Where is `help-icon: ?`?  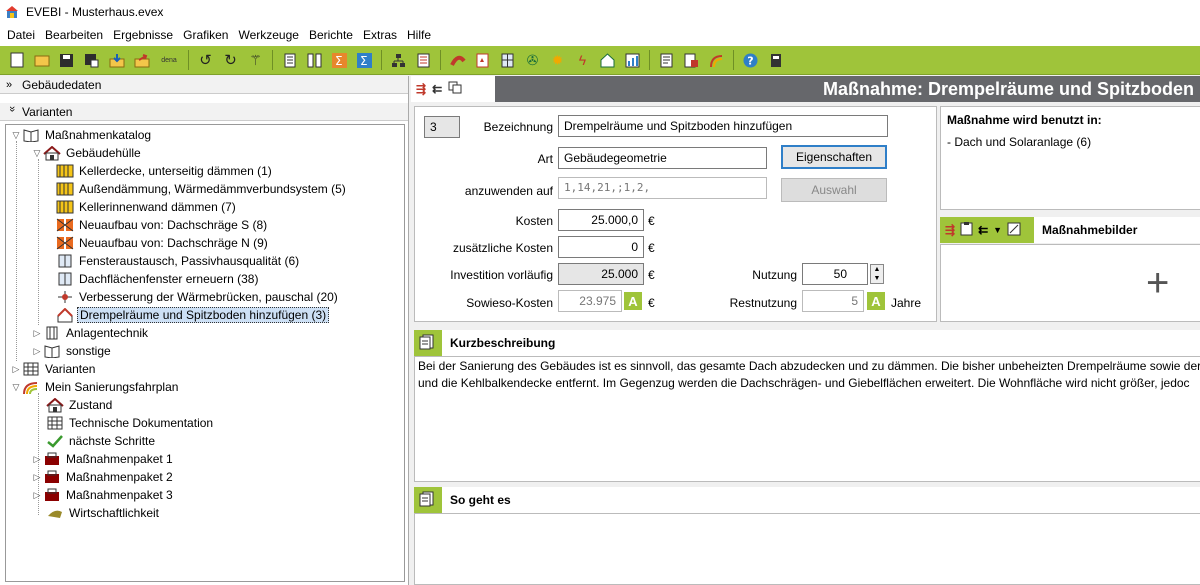 help-icon: ? is located at coordinates (750, 60).